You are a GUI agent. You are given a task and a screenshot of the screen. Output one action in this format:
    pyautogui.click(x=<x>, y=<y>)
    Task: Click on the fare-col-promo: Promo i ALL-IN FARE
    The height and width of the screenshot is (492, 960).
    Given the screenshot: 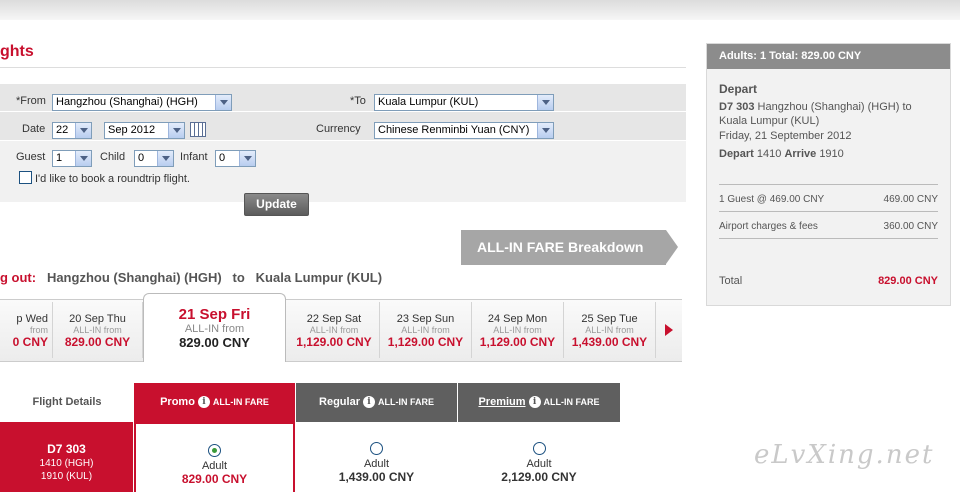 What is the action you would take?
    pyautogui.click(x=214, y=402)
    